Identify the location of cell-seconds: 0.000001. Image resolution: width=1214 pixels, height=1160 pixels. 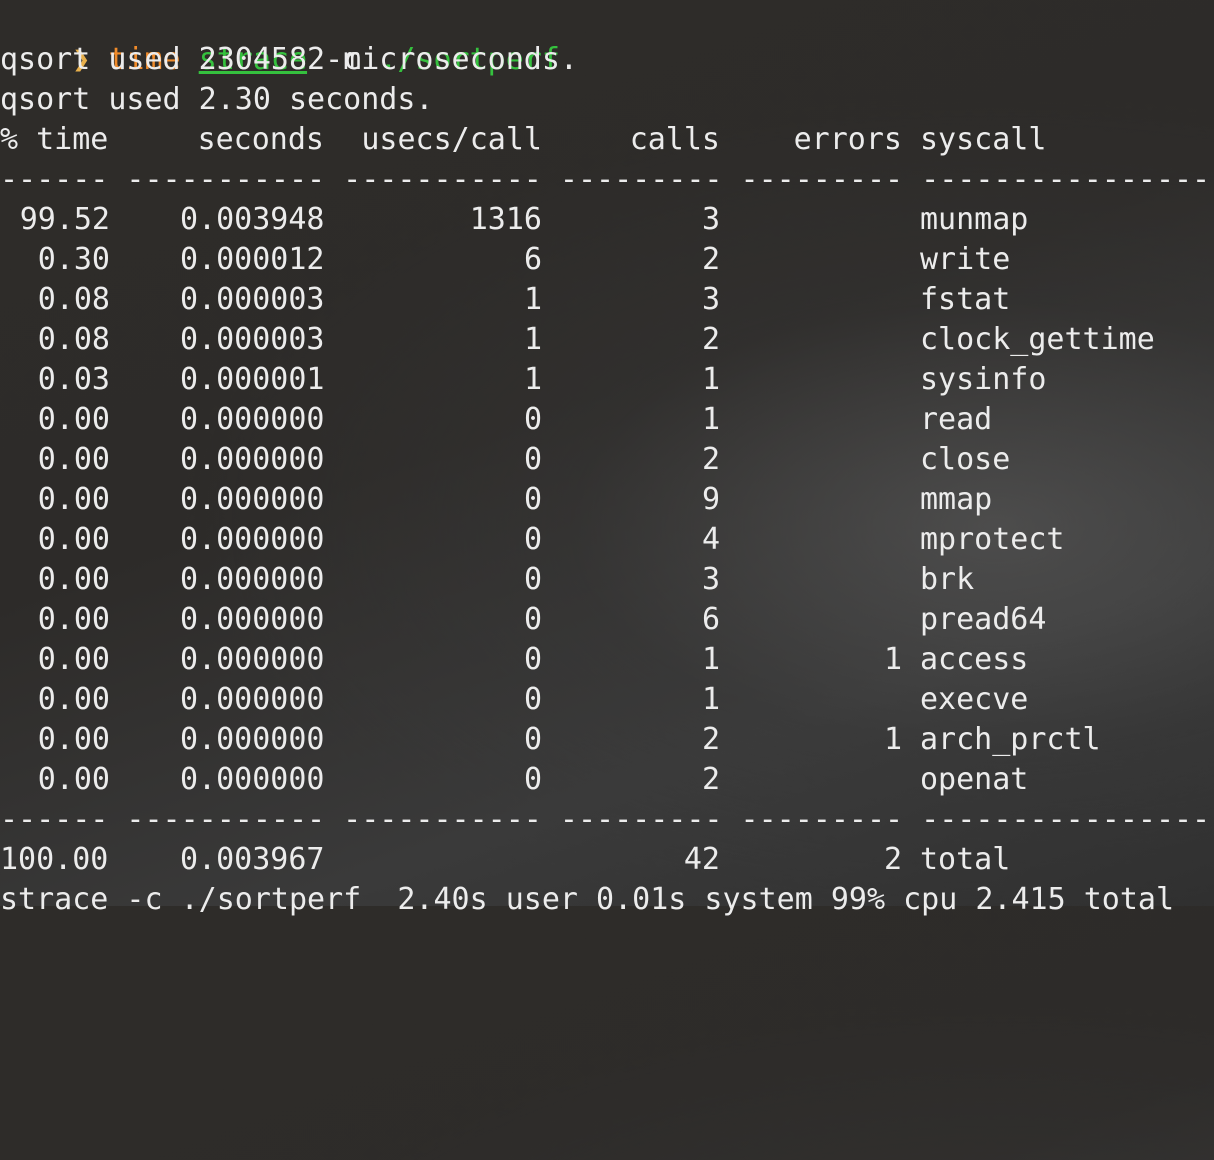
(252, 379).